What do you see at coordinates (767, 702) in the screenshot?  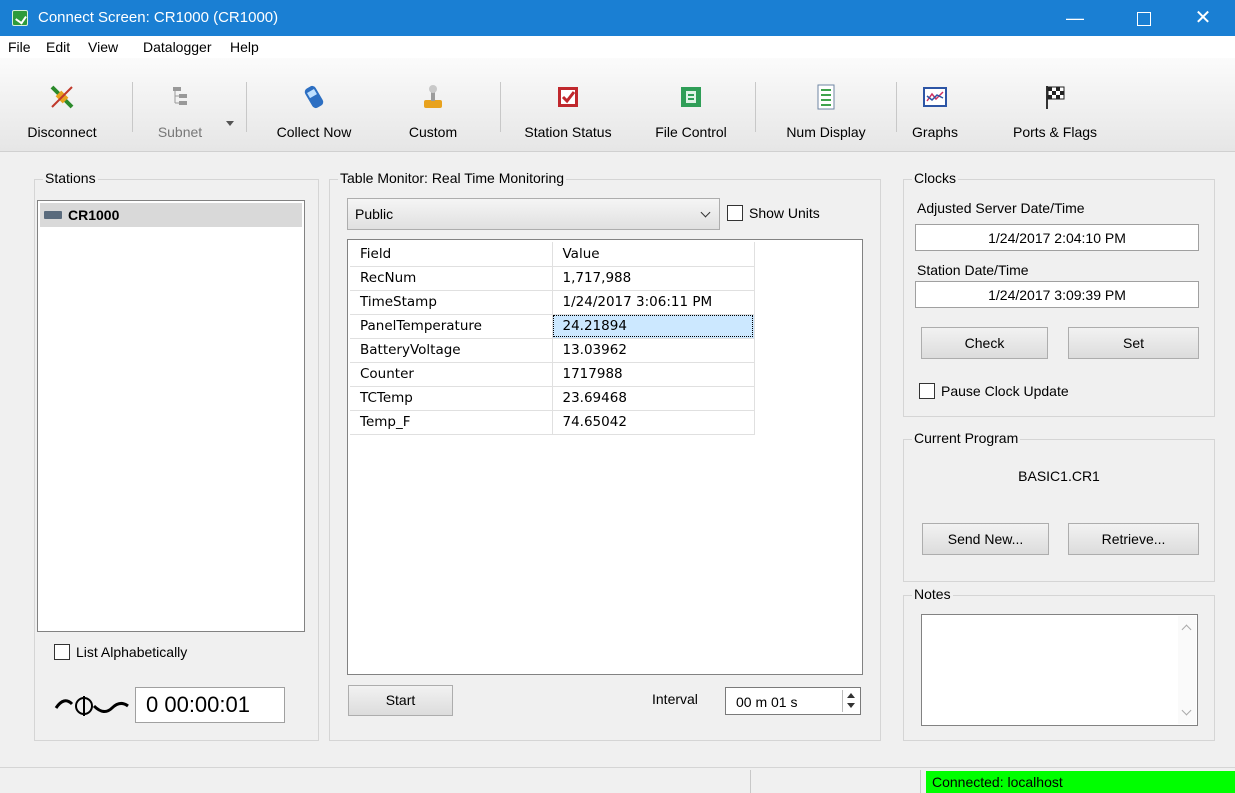 I see `interval-value: 00 m 01 s` at bounding box center [767, 702].